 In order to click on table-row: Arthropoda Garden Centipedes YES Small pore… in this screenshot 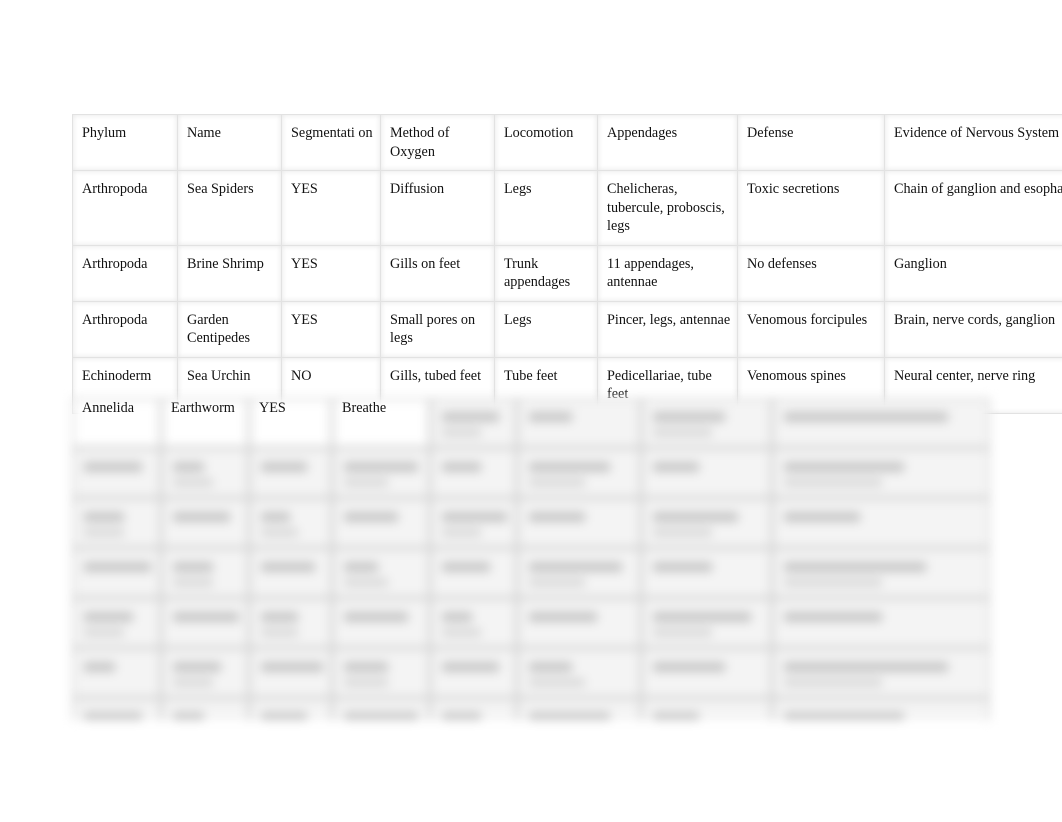, I will do `click(567, 329)`.